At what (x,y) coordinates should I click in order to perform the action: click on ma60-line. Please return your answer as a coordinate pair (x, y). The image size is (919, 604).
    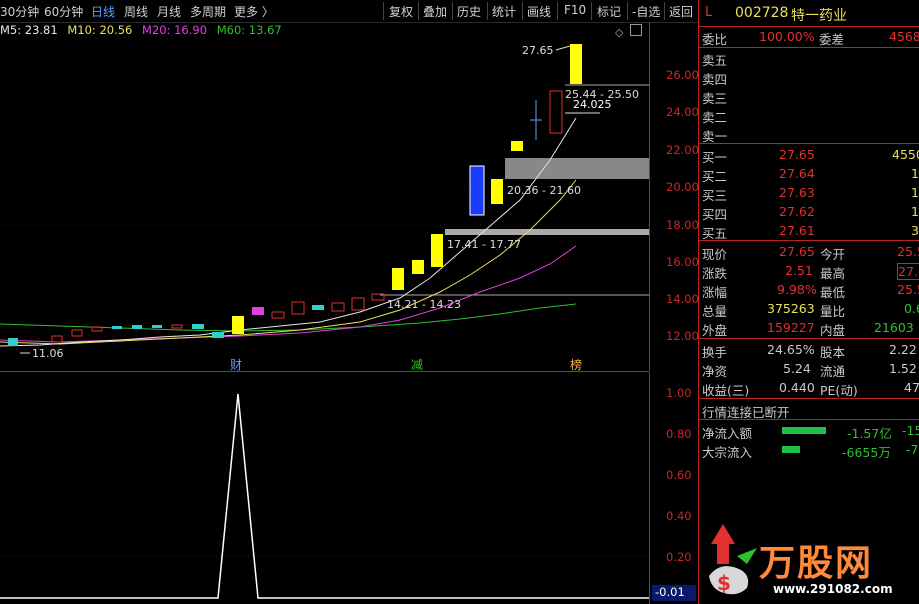
    Looking at the image, I should click on (288, 317).